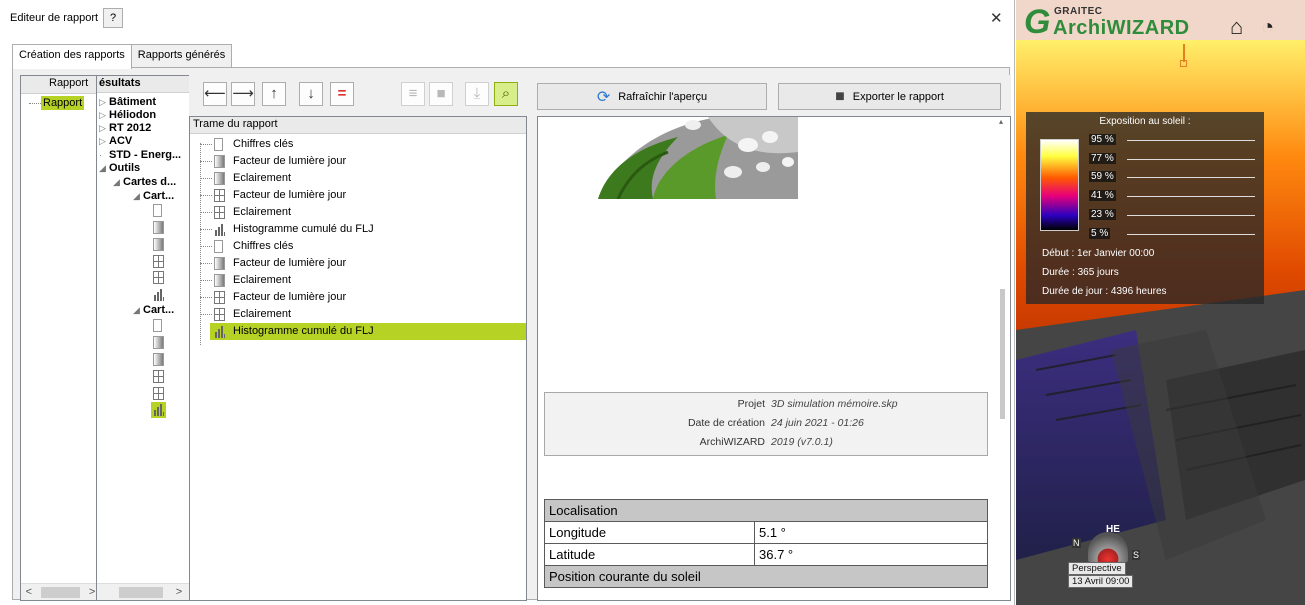 Image resolution: width=1305 pixels, height=605 pixels. What do you see at coordinates (215, 94) in the screenshot?
I see `arrow-left-icon: ⟵` at bounding box center [215, 94].